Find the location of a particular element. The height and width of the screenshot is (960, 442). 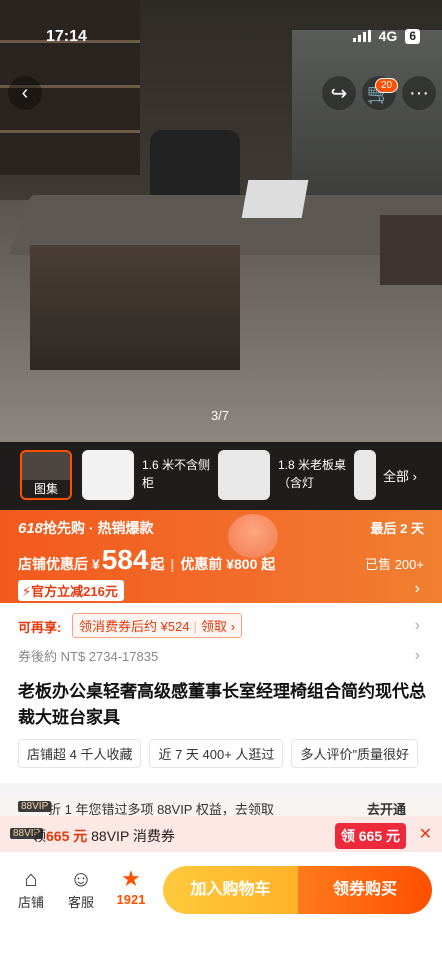

tag-list: 店铺超 4 千人收藏 近 7 天 400+ 人逛过 多人评价"质量很好 is located at coordinates (218, 753).